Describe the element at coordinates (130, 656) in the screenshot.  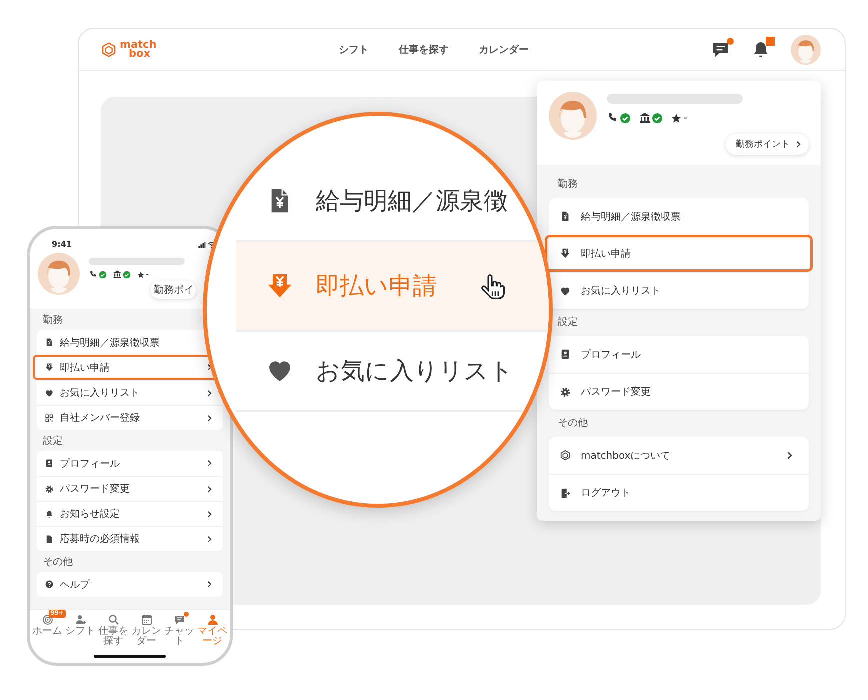
I see `home-indicator` at that location.